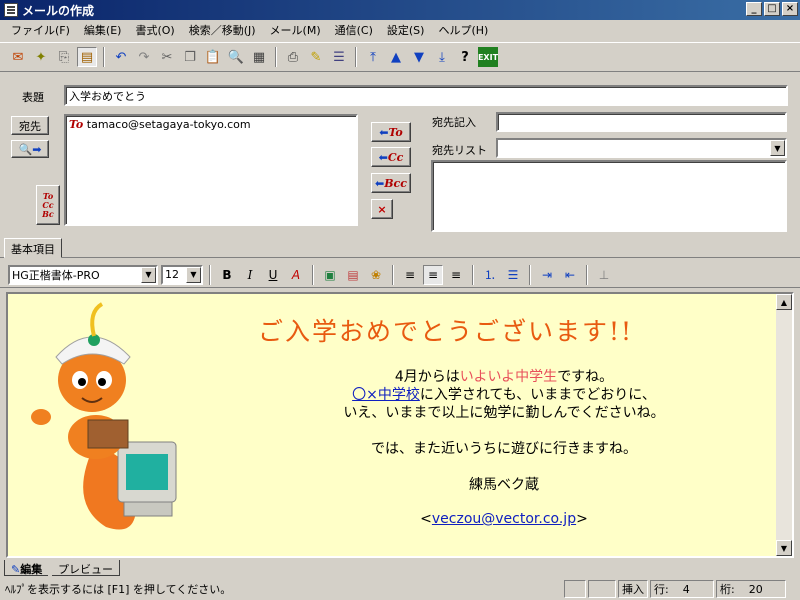 The image size is (800, 600). I want to click on recipient-item: To tamaco@setagaya-tokyo.com, so click(211, 124).